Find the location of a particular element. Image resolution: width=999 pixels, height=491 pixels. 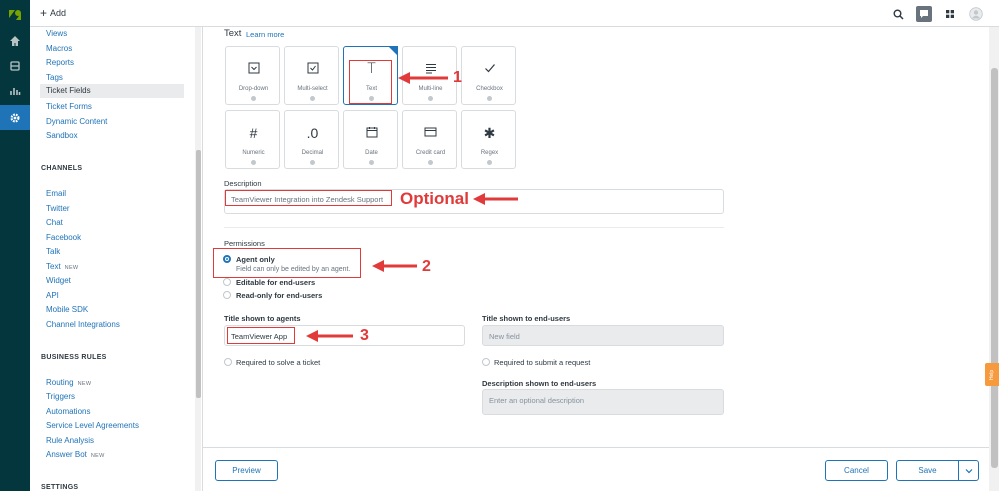

help-tab: Help is located at coordinates (992, 374).